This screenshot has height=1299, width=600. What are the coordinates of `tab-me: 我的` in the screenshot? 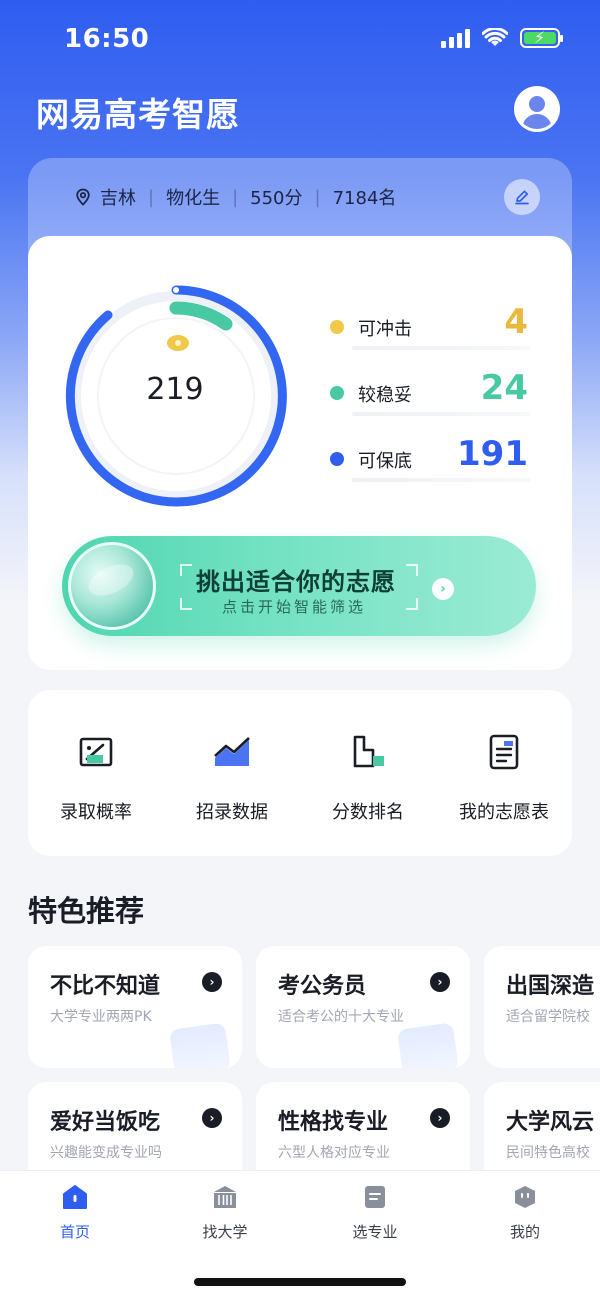 It's located at (525, 1212).